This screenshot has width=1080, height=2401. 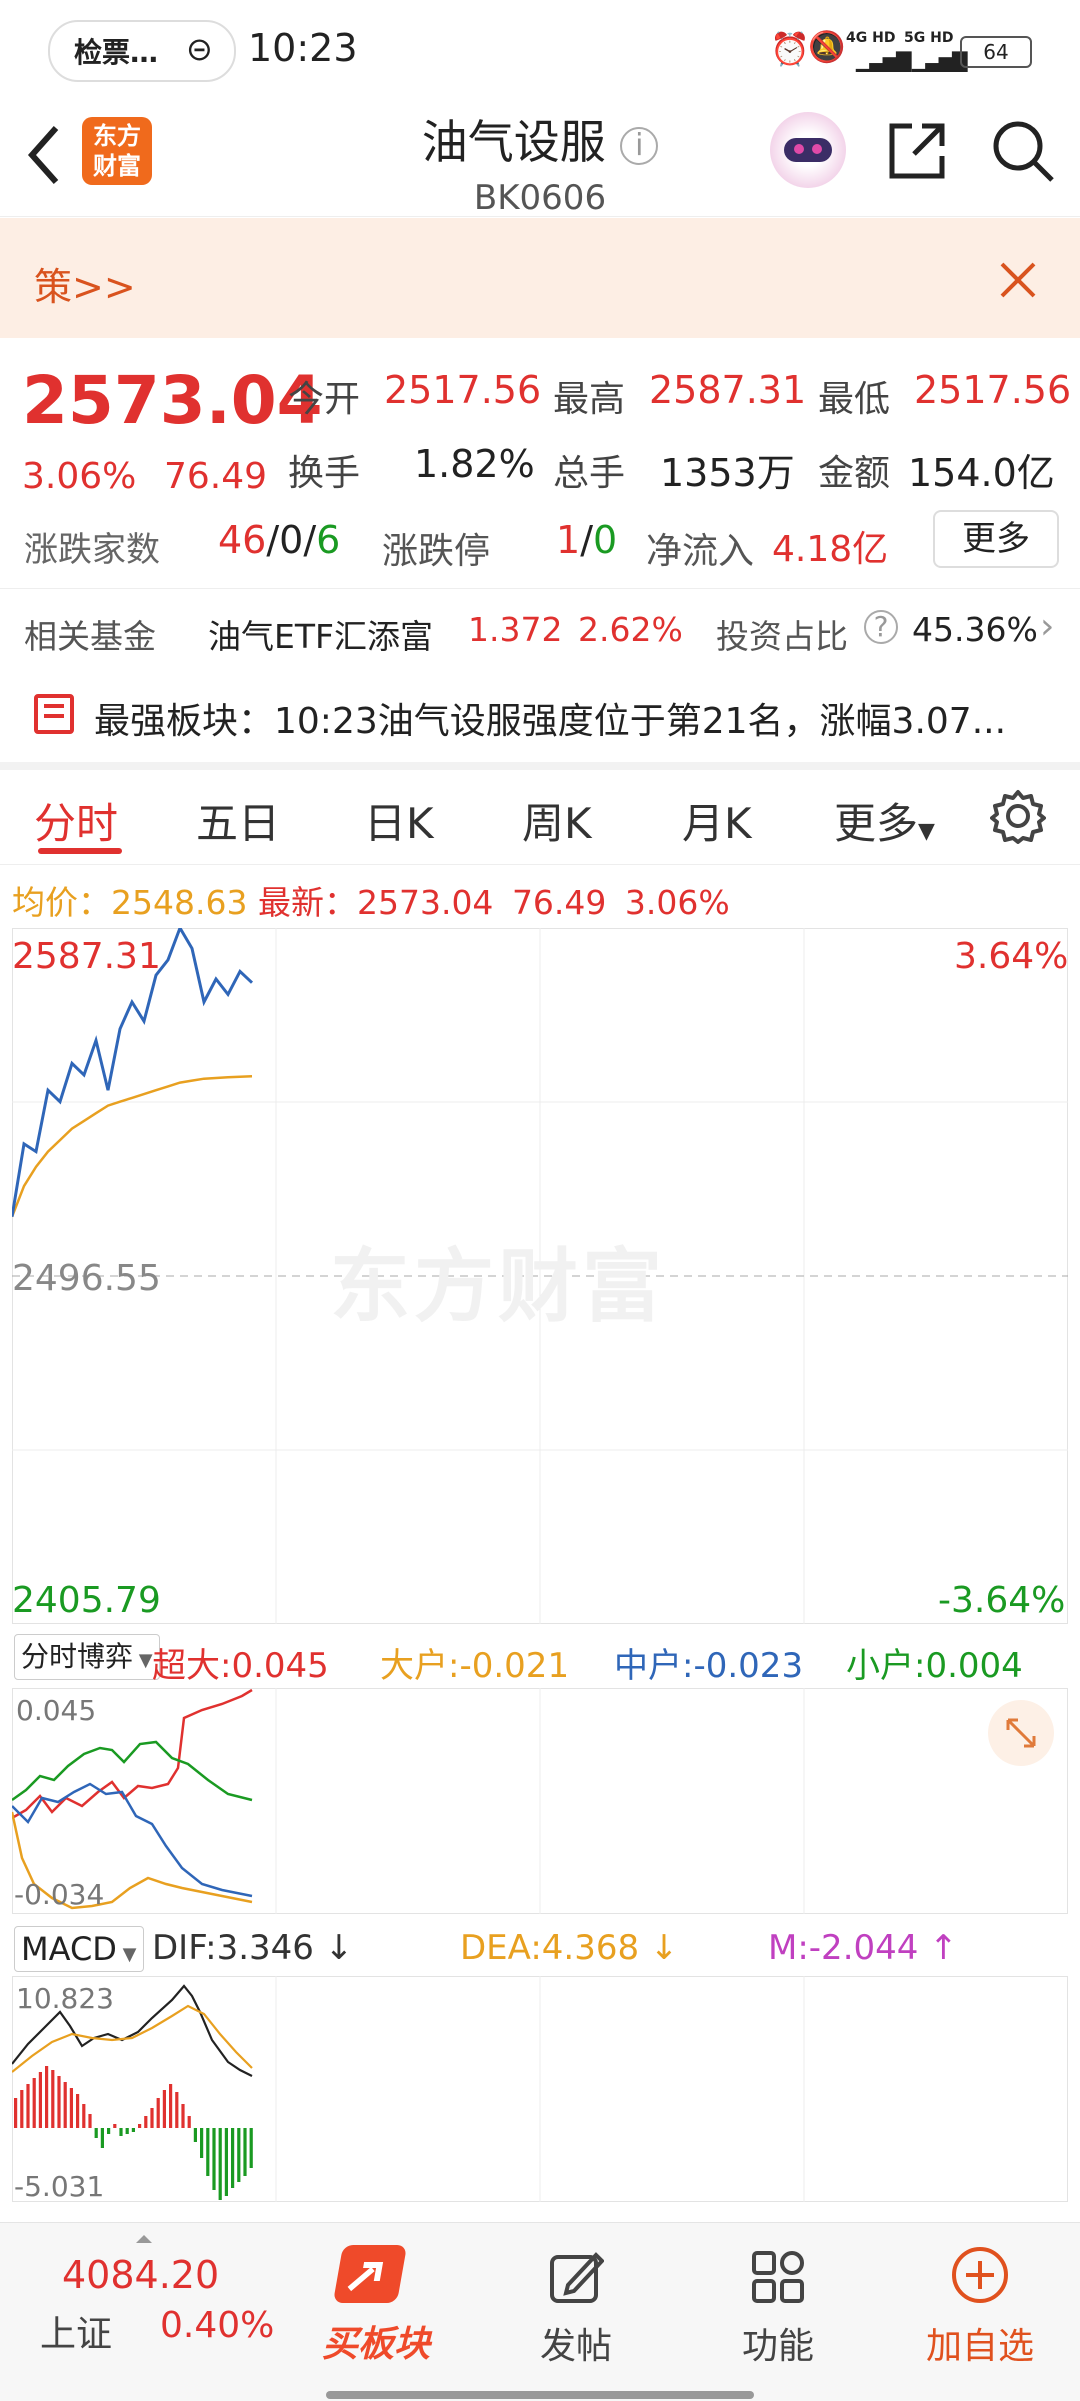 What do you see at coordinates (216, 476) in the screenshot?
I see `change-value: 76.49` at bounding box center [216, 476].